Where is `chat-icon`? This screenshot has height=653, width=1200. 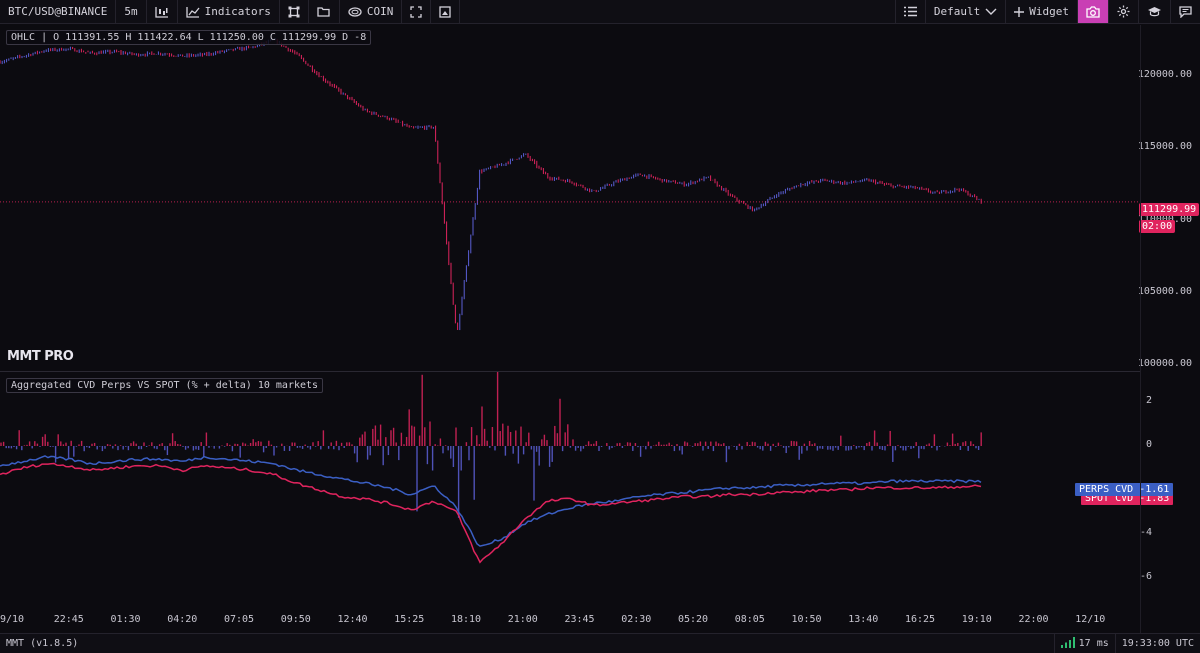
chat-icon is located at coordinates (1185, 11).